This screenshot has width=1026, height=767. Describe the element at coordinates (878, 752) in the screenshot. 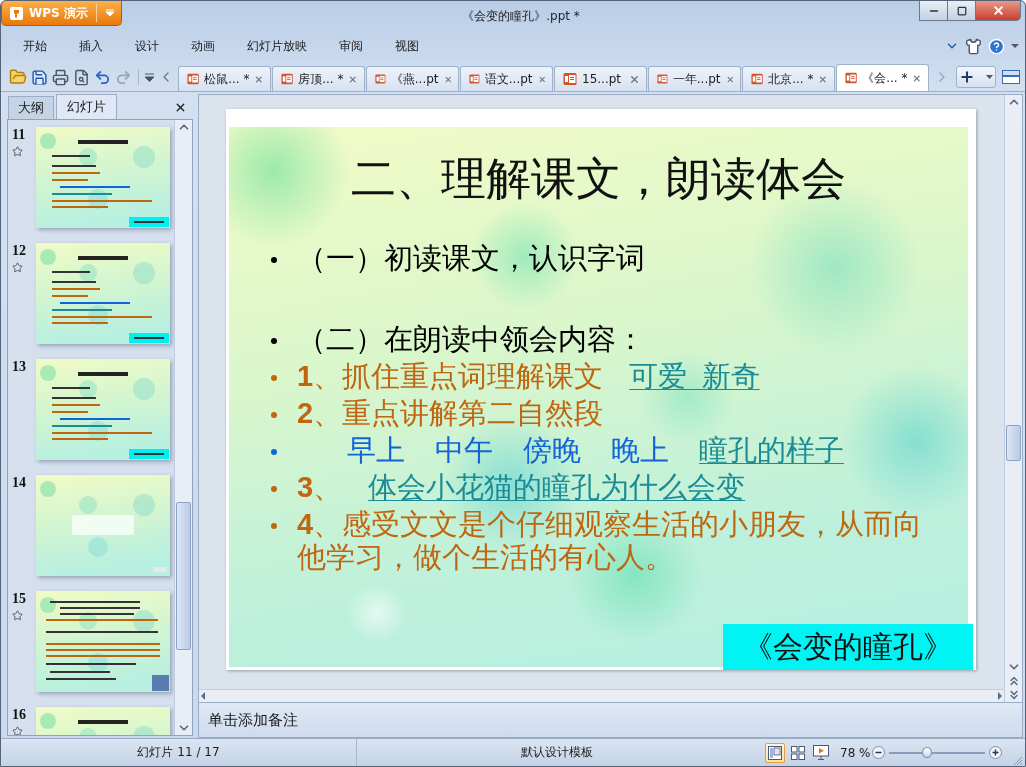

I see `zoom-out-icon` at that location.